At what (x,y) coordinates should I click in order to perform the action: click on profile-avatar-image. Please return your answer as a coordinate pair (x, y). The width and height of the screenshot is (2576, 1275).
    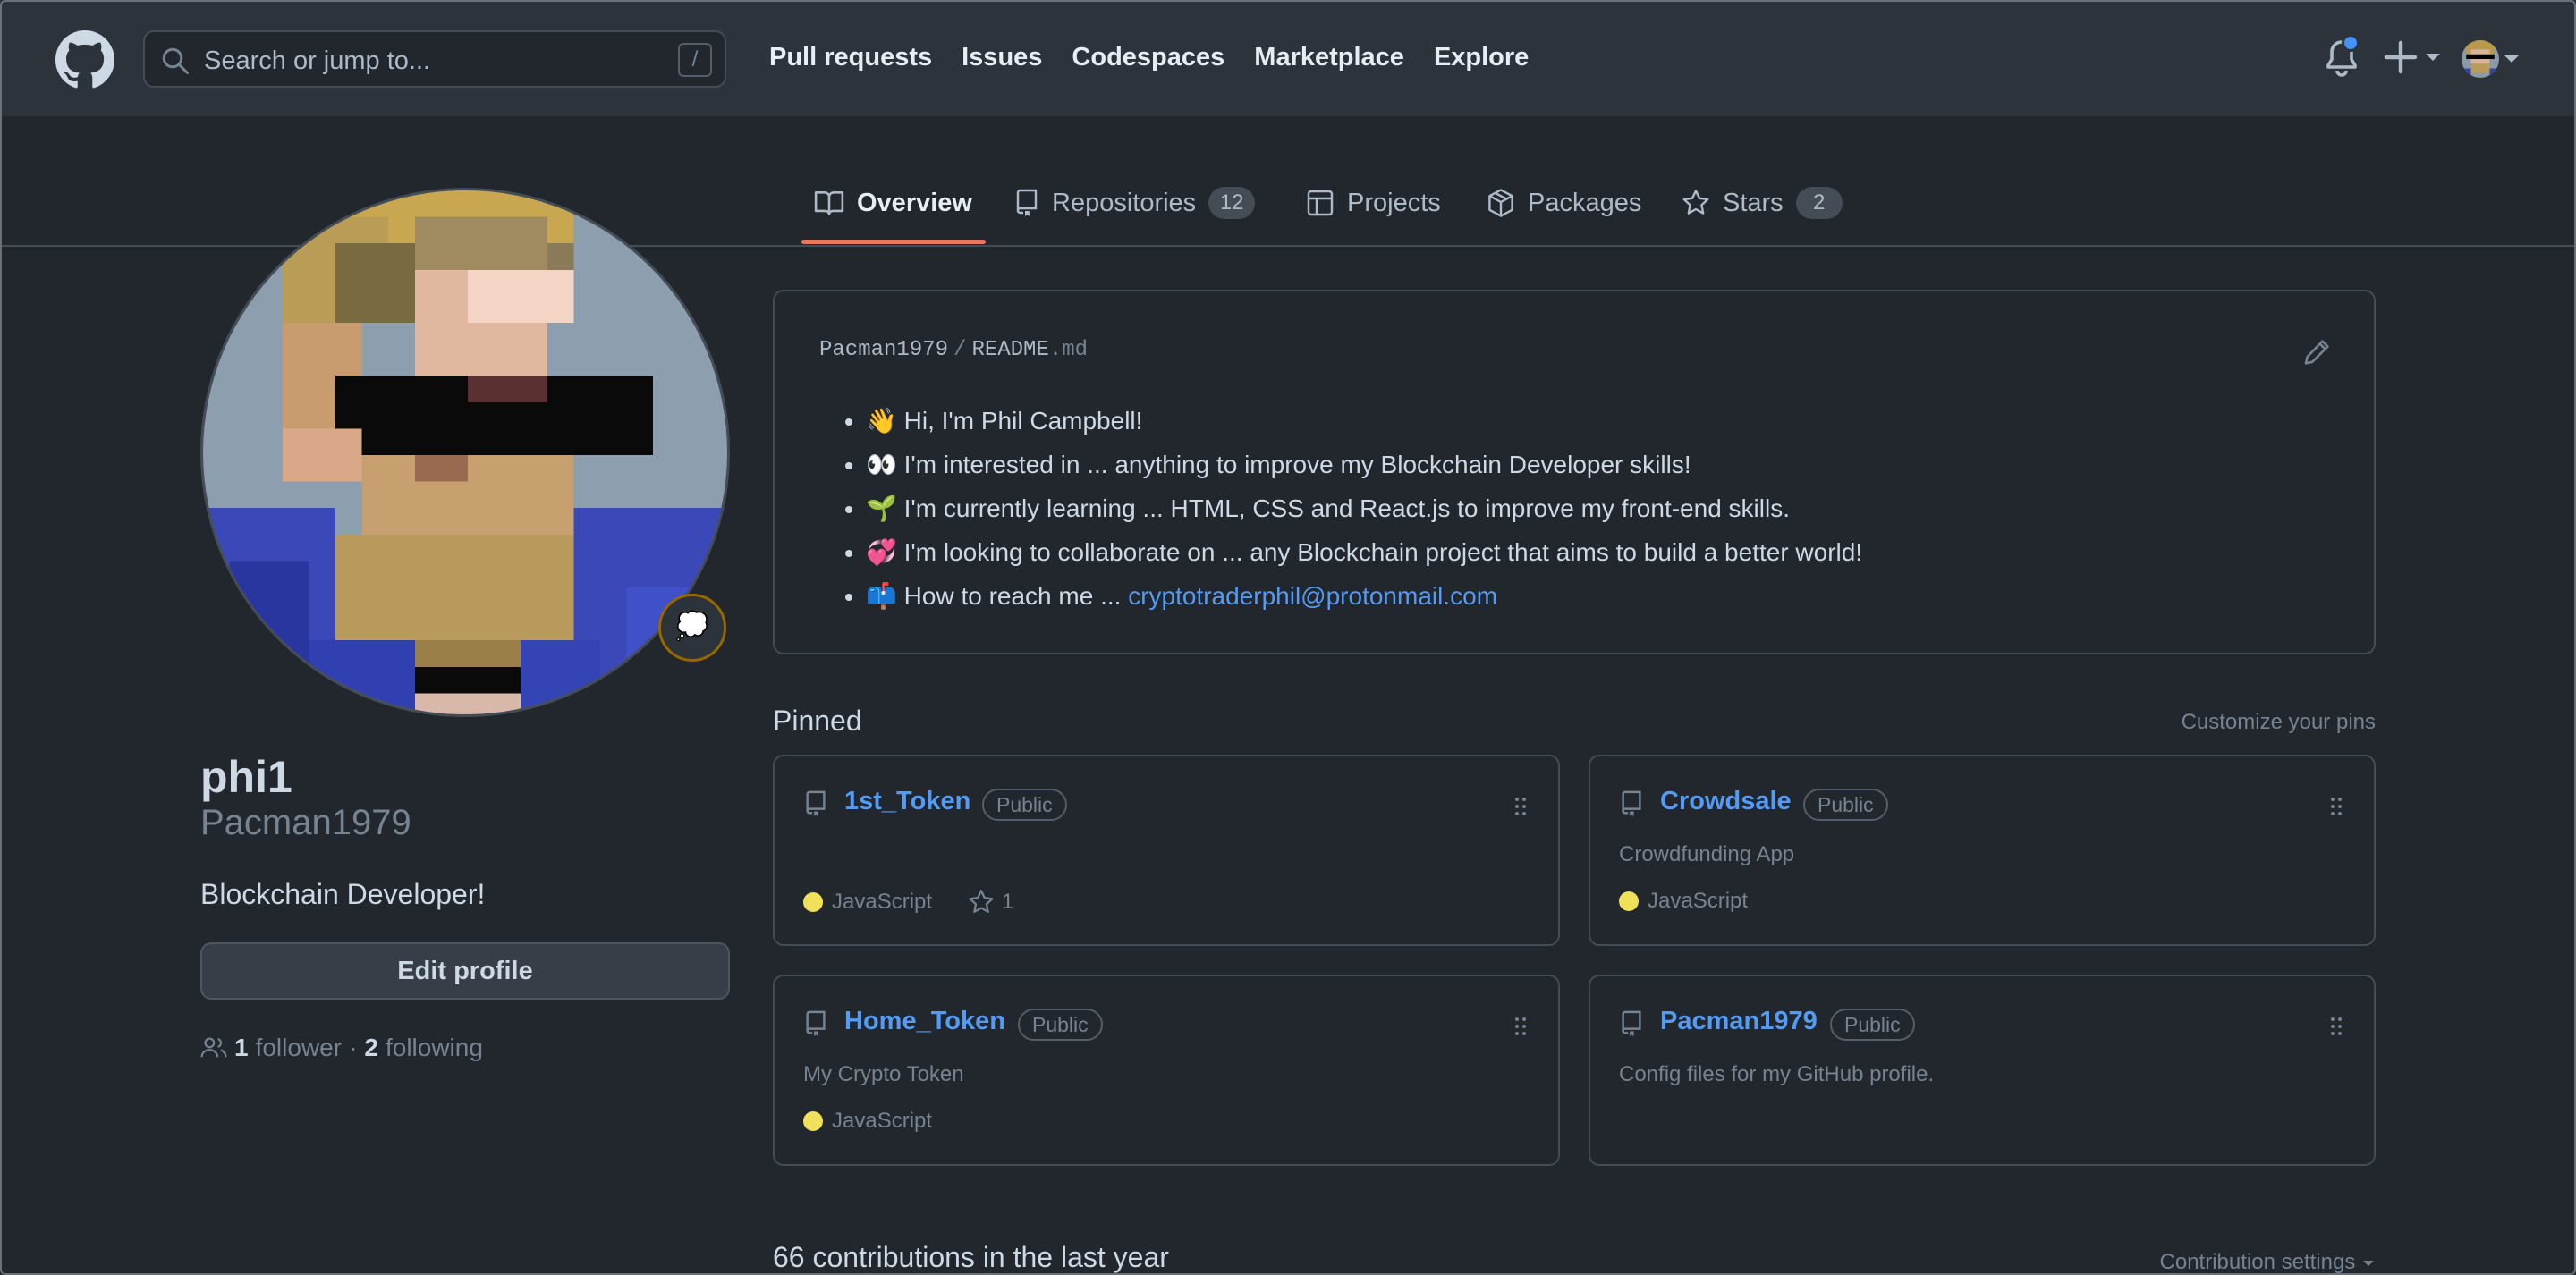
    Looking at the image, I should click on (465, 452).